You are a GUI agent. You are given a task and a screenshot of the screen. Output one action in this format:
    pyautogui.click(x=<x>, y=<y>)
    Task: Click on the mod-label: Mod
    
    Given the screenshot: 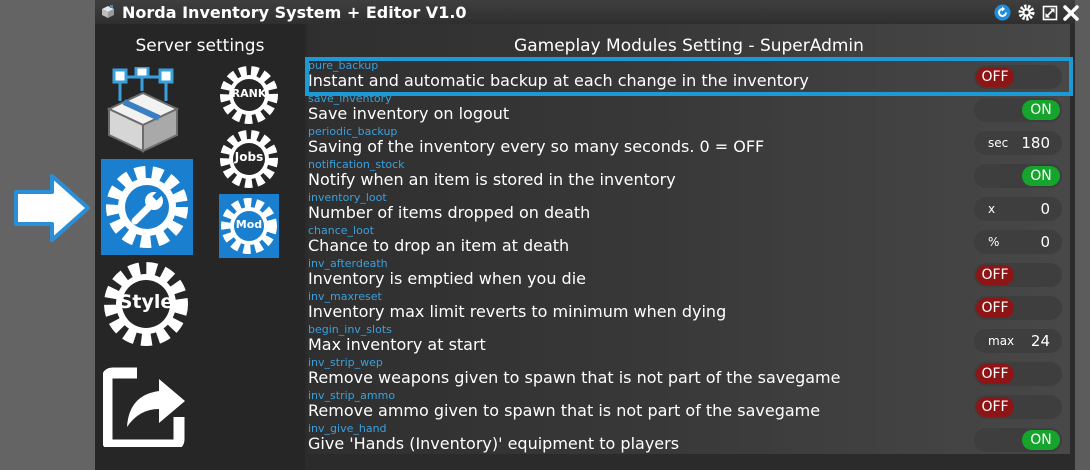 What is the action you would take?
    pyautogui.click(x=249, y=224)
    